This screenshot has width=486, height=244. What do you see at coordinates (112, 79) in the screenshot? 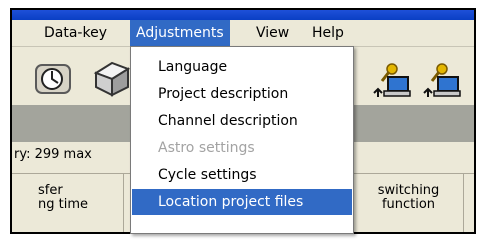
I see `box-icon` at bounding box center [112, 79].